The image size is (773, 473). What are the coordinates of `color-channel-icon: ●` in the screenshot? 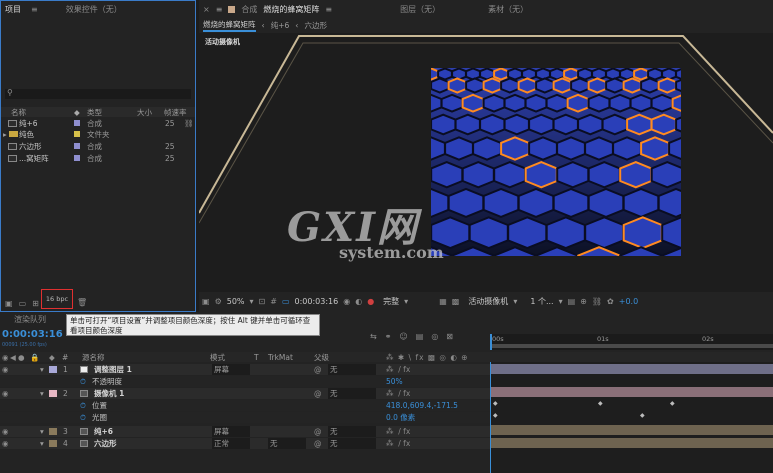 It's located at (370, 301).